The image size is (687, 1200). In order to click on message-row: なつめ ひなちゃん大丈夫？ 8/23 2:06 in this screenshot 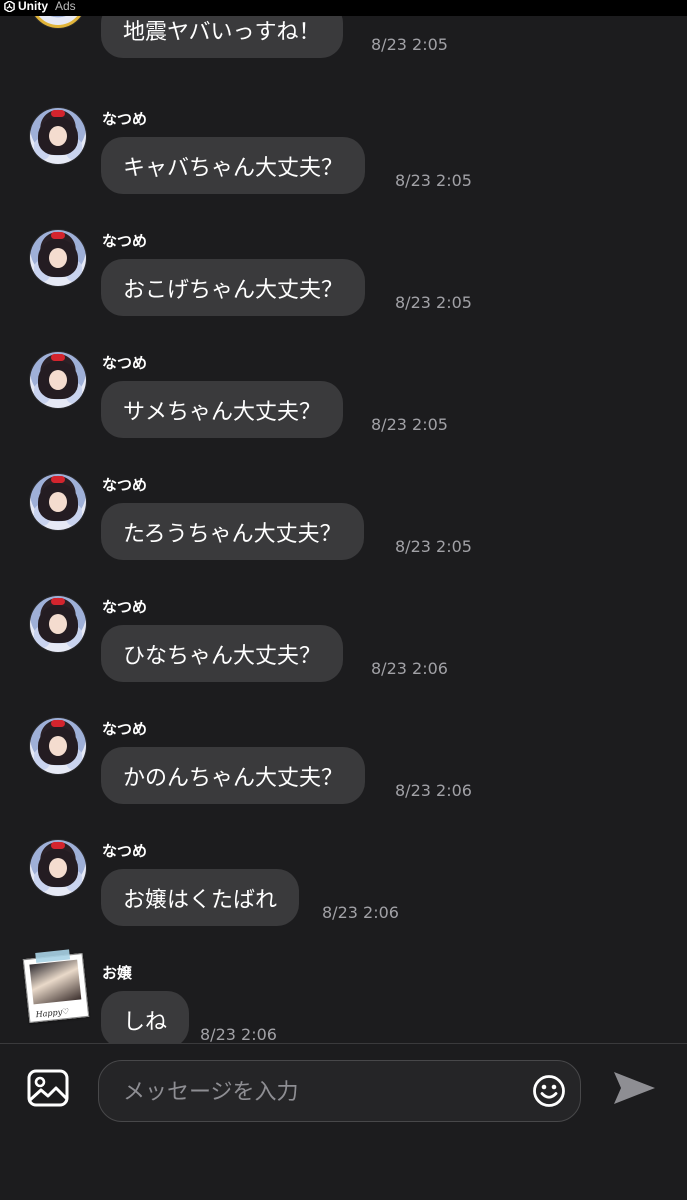, I will do `click(343, 657)`.